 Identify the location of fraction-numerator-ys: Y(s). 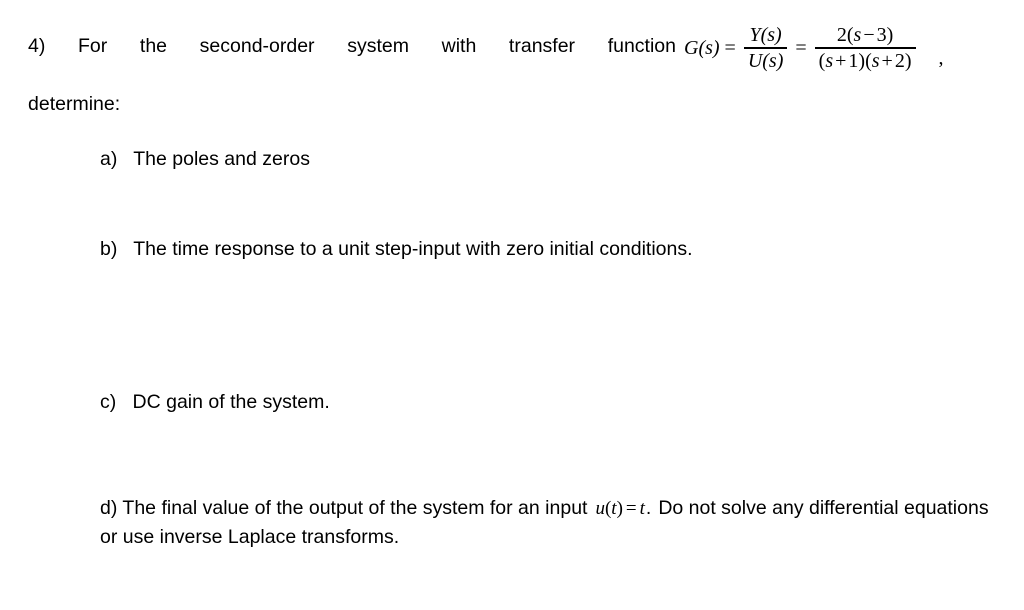
(765, 35).